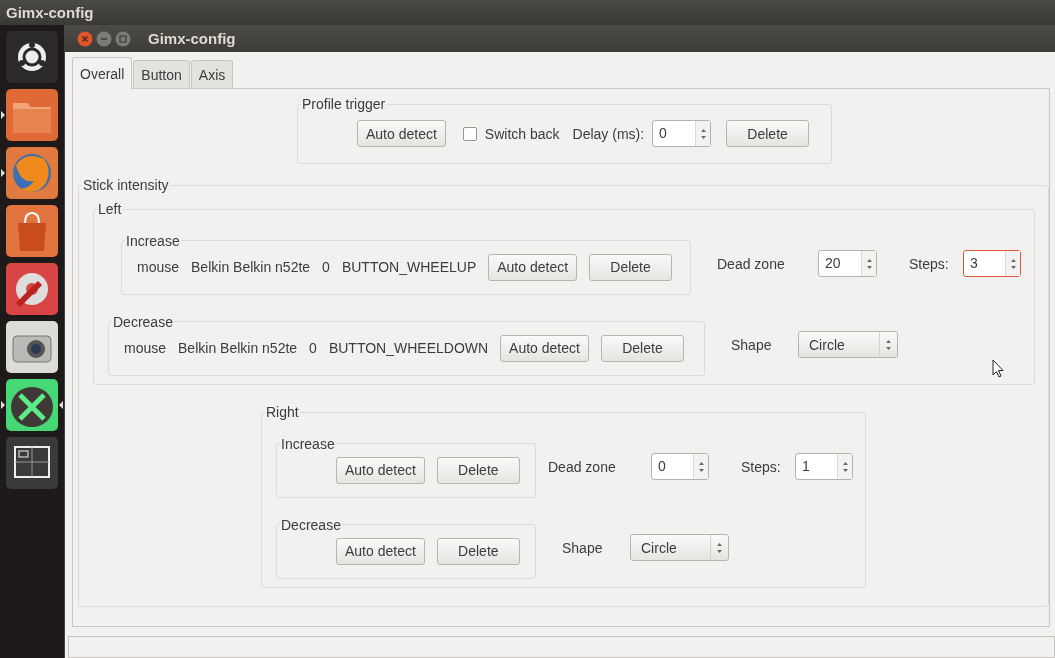  What do you see at coordinates (344, 104) in the screenshot?
I see `group-title: Profile trigger` at bounding box center [344, 104].